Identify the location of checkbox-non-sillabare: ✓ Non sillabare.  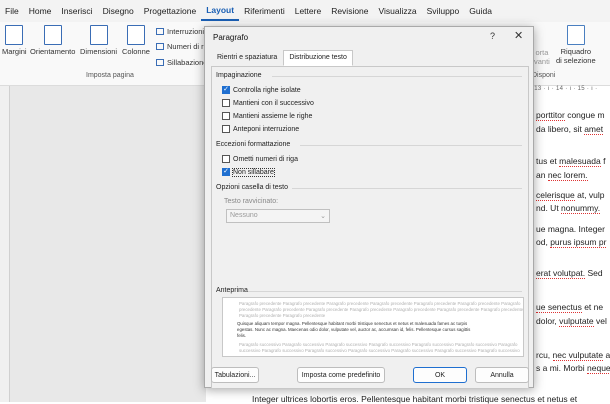
(248, 172).